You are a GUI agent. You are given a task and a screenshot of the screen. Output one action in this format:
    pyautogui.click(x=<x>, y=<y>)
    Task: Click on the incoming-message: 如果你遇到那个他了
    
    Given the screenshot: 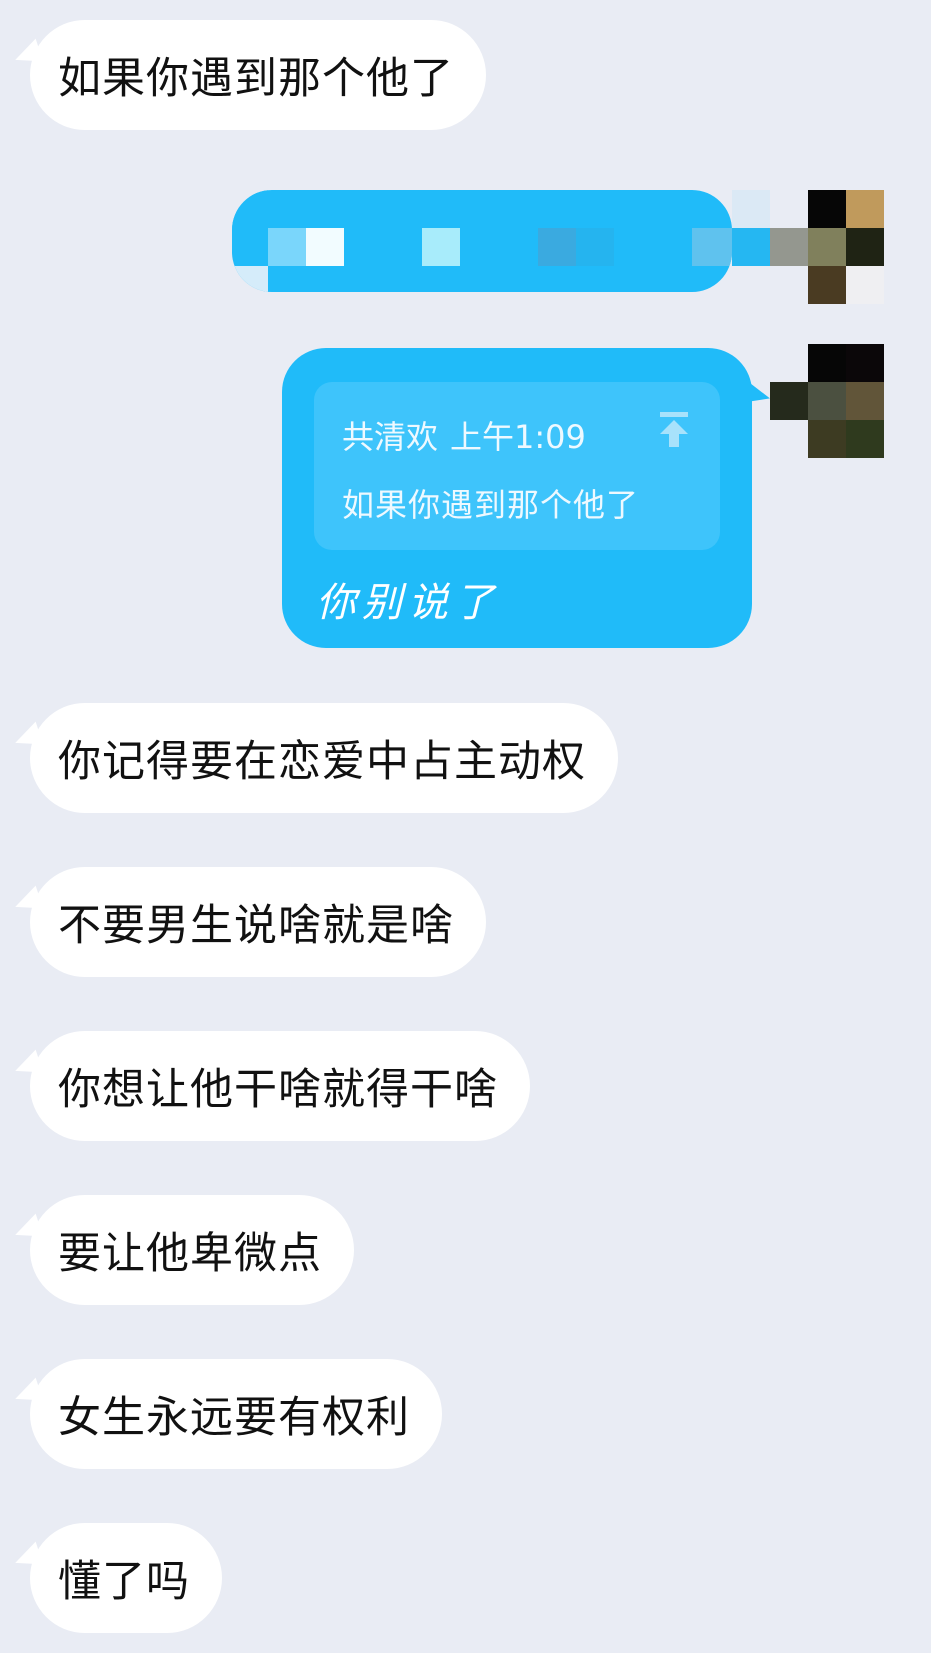 What is the action you would take?
    pyautogui.click(x=248, y=75)
    